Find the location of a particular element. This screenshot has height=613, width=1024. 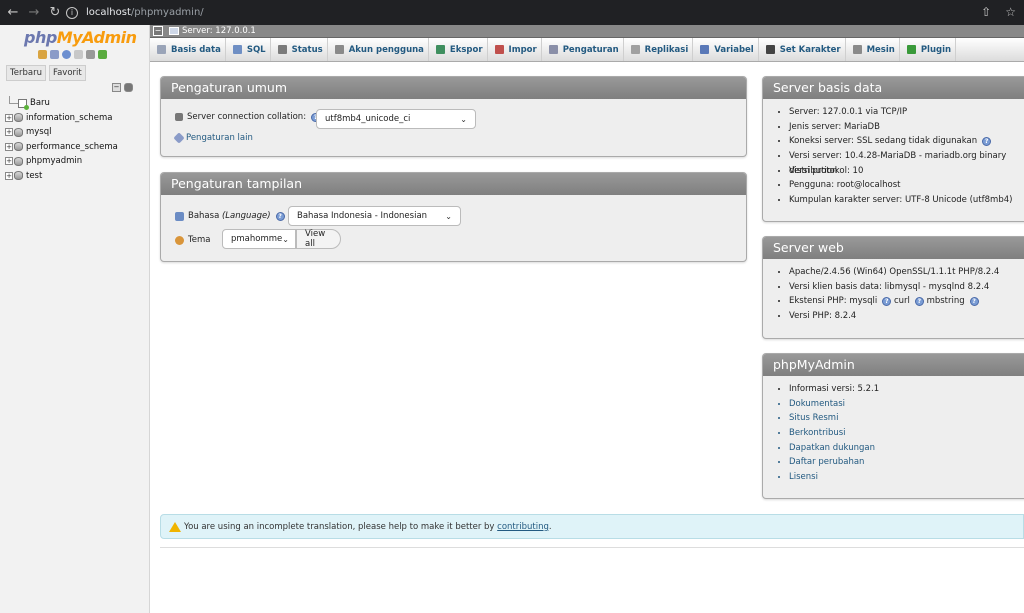

theme-select: pmahomme ⌄ is located at coordinates (259, 239).